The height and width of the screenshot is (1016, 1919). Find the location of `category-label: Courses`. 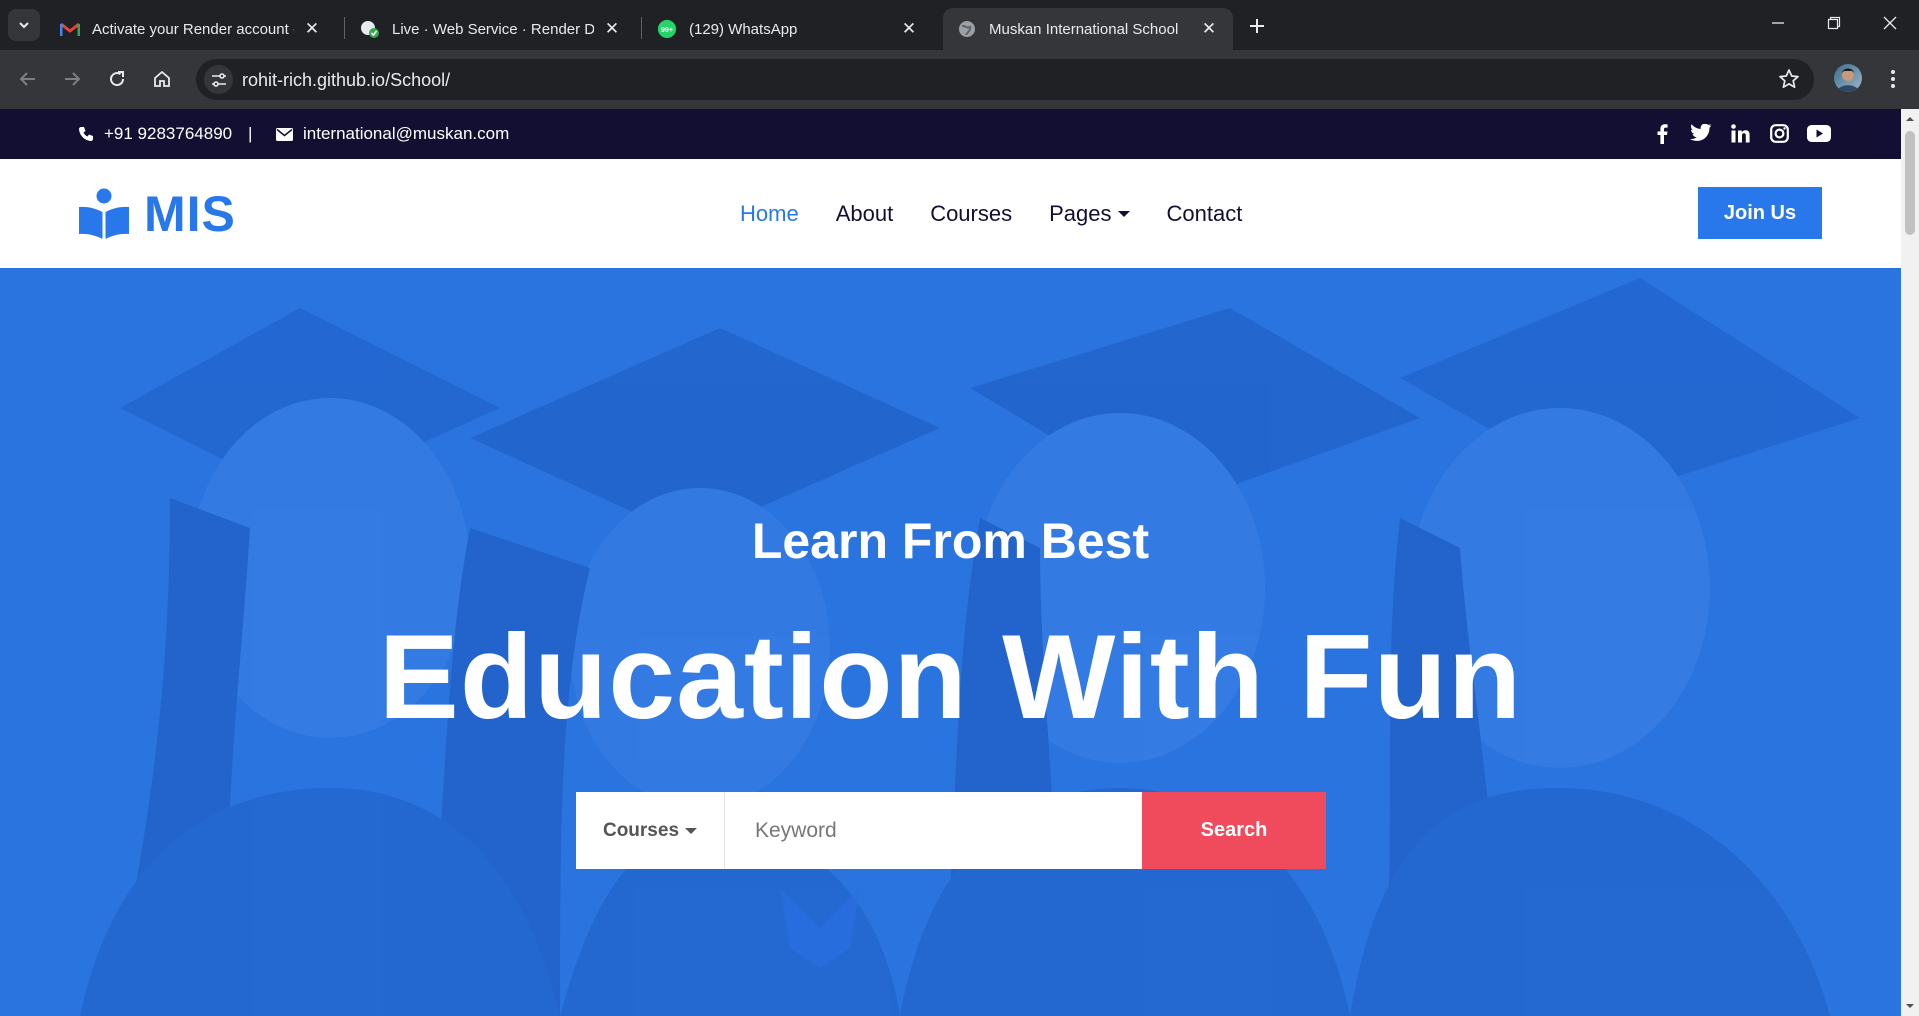

category-label: Courses is located at coordinates (641, 830).